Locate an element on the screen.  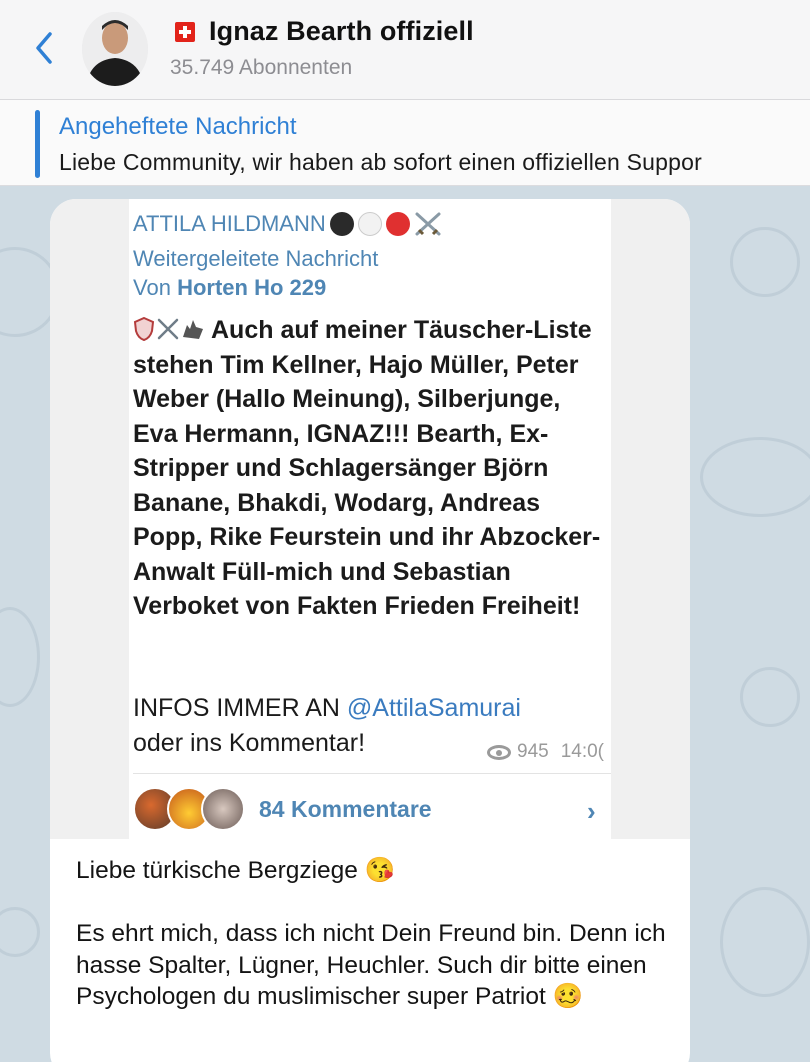
eye-icon is located at coordinates (499, 752).